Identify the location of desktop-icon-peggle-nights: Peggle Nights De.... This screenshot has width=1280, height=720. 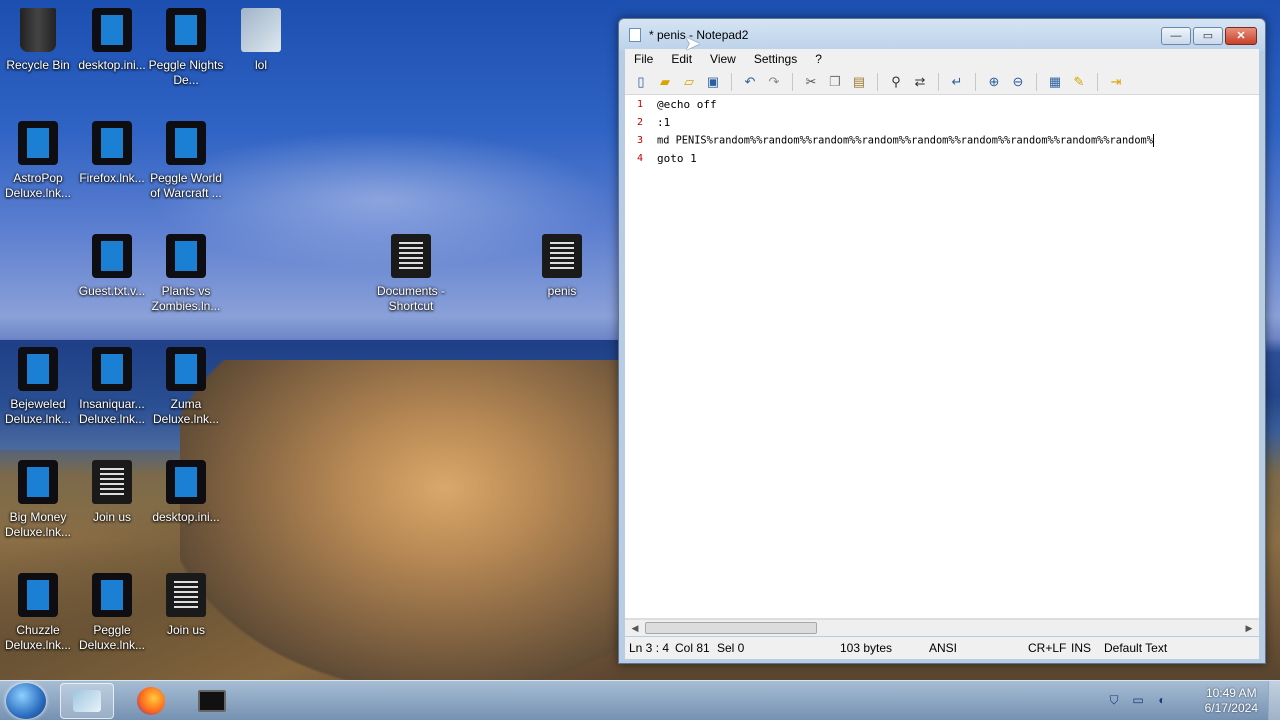
(186, 48).